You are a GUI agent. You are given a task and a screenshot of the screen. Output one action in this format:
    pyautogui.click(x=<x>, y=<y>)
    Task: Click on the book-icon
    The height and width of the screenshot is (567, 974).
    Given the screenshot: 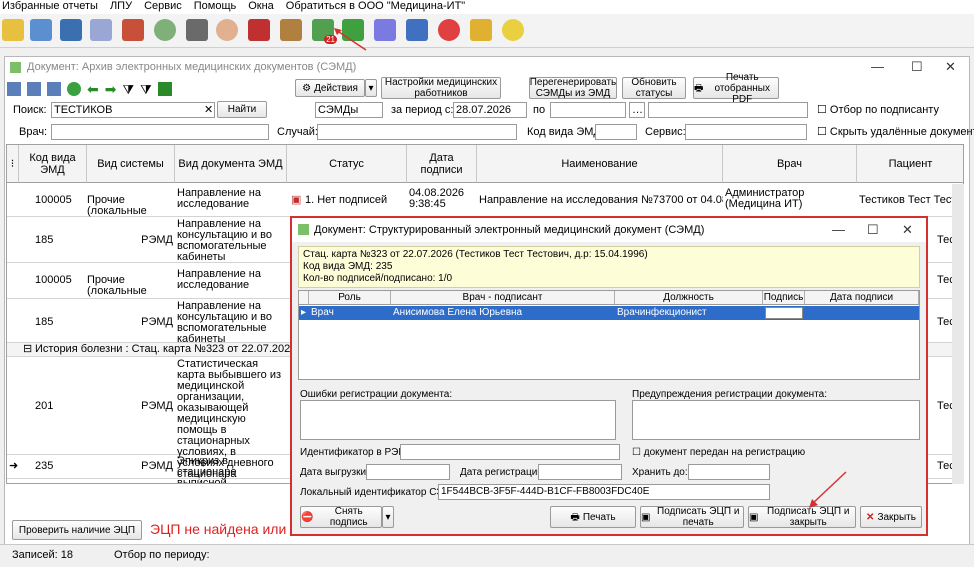 What is the action you would take?
    pyautogui.click(x=259, y=30)
    